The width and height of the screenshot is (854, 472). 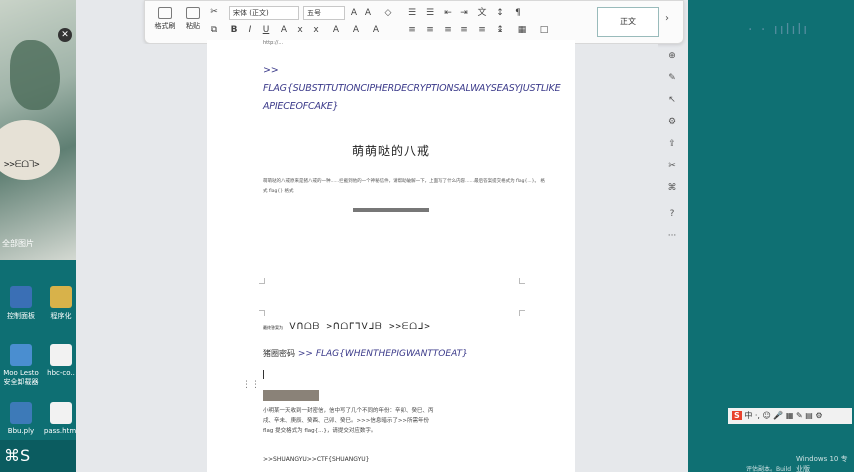 I want to click on desktop-wallpaper: ✕ >>ᗴᗝᒣ> 全部图片, so click(x=38, y=130).